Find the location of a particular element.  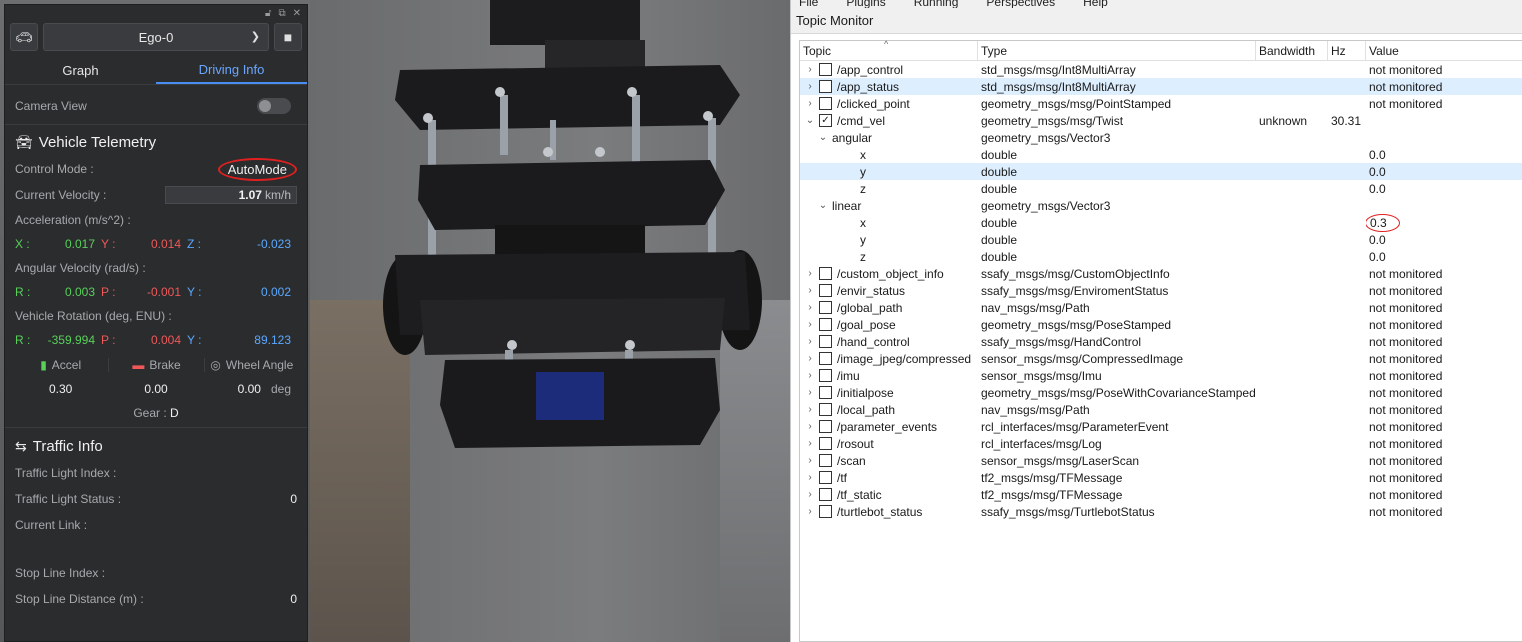

sort-asc-icon: ^ is located at coordinates (886, 44).